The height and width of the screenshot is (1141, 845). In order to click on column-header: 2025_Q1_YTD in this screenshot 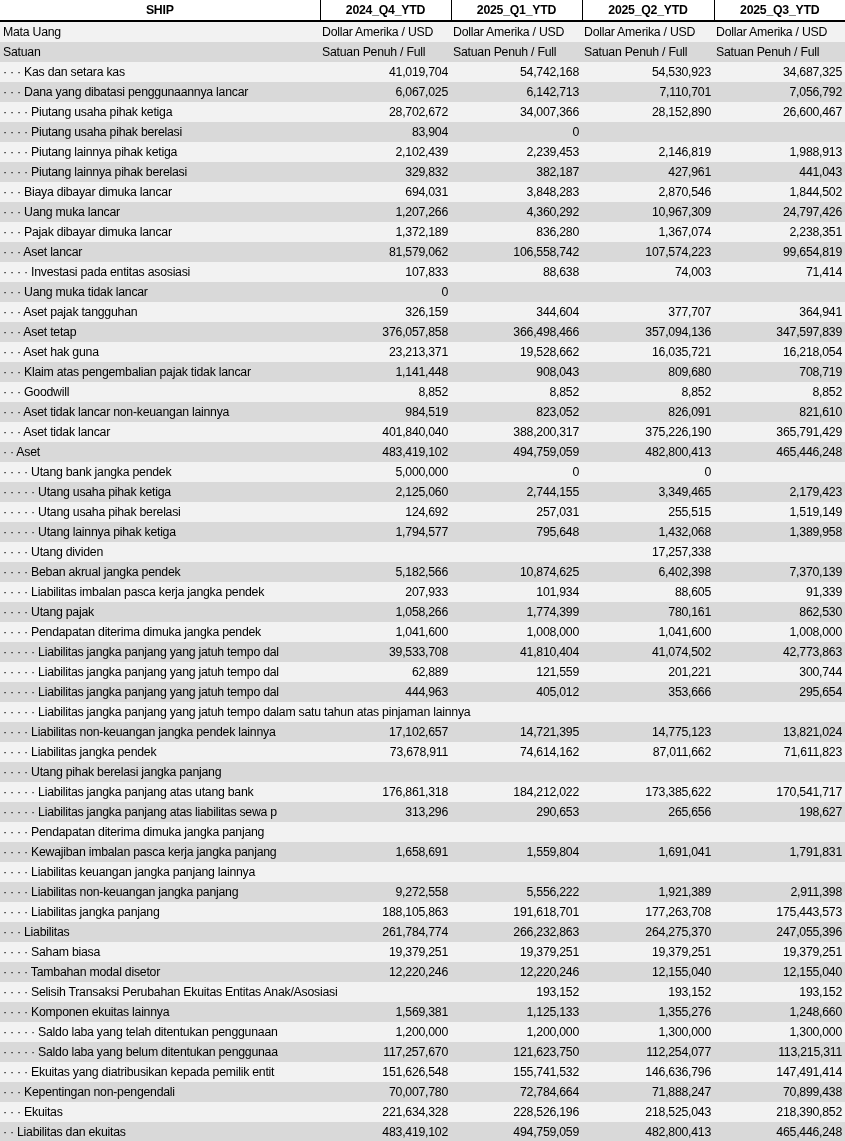, I will do `click(516, 10)`.